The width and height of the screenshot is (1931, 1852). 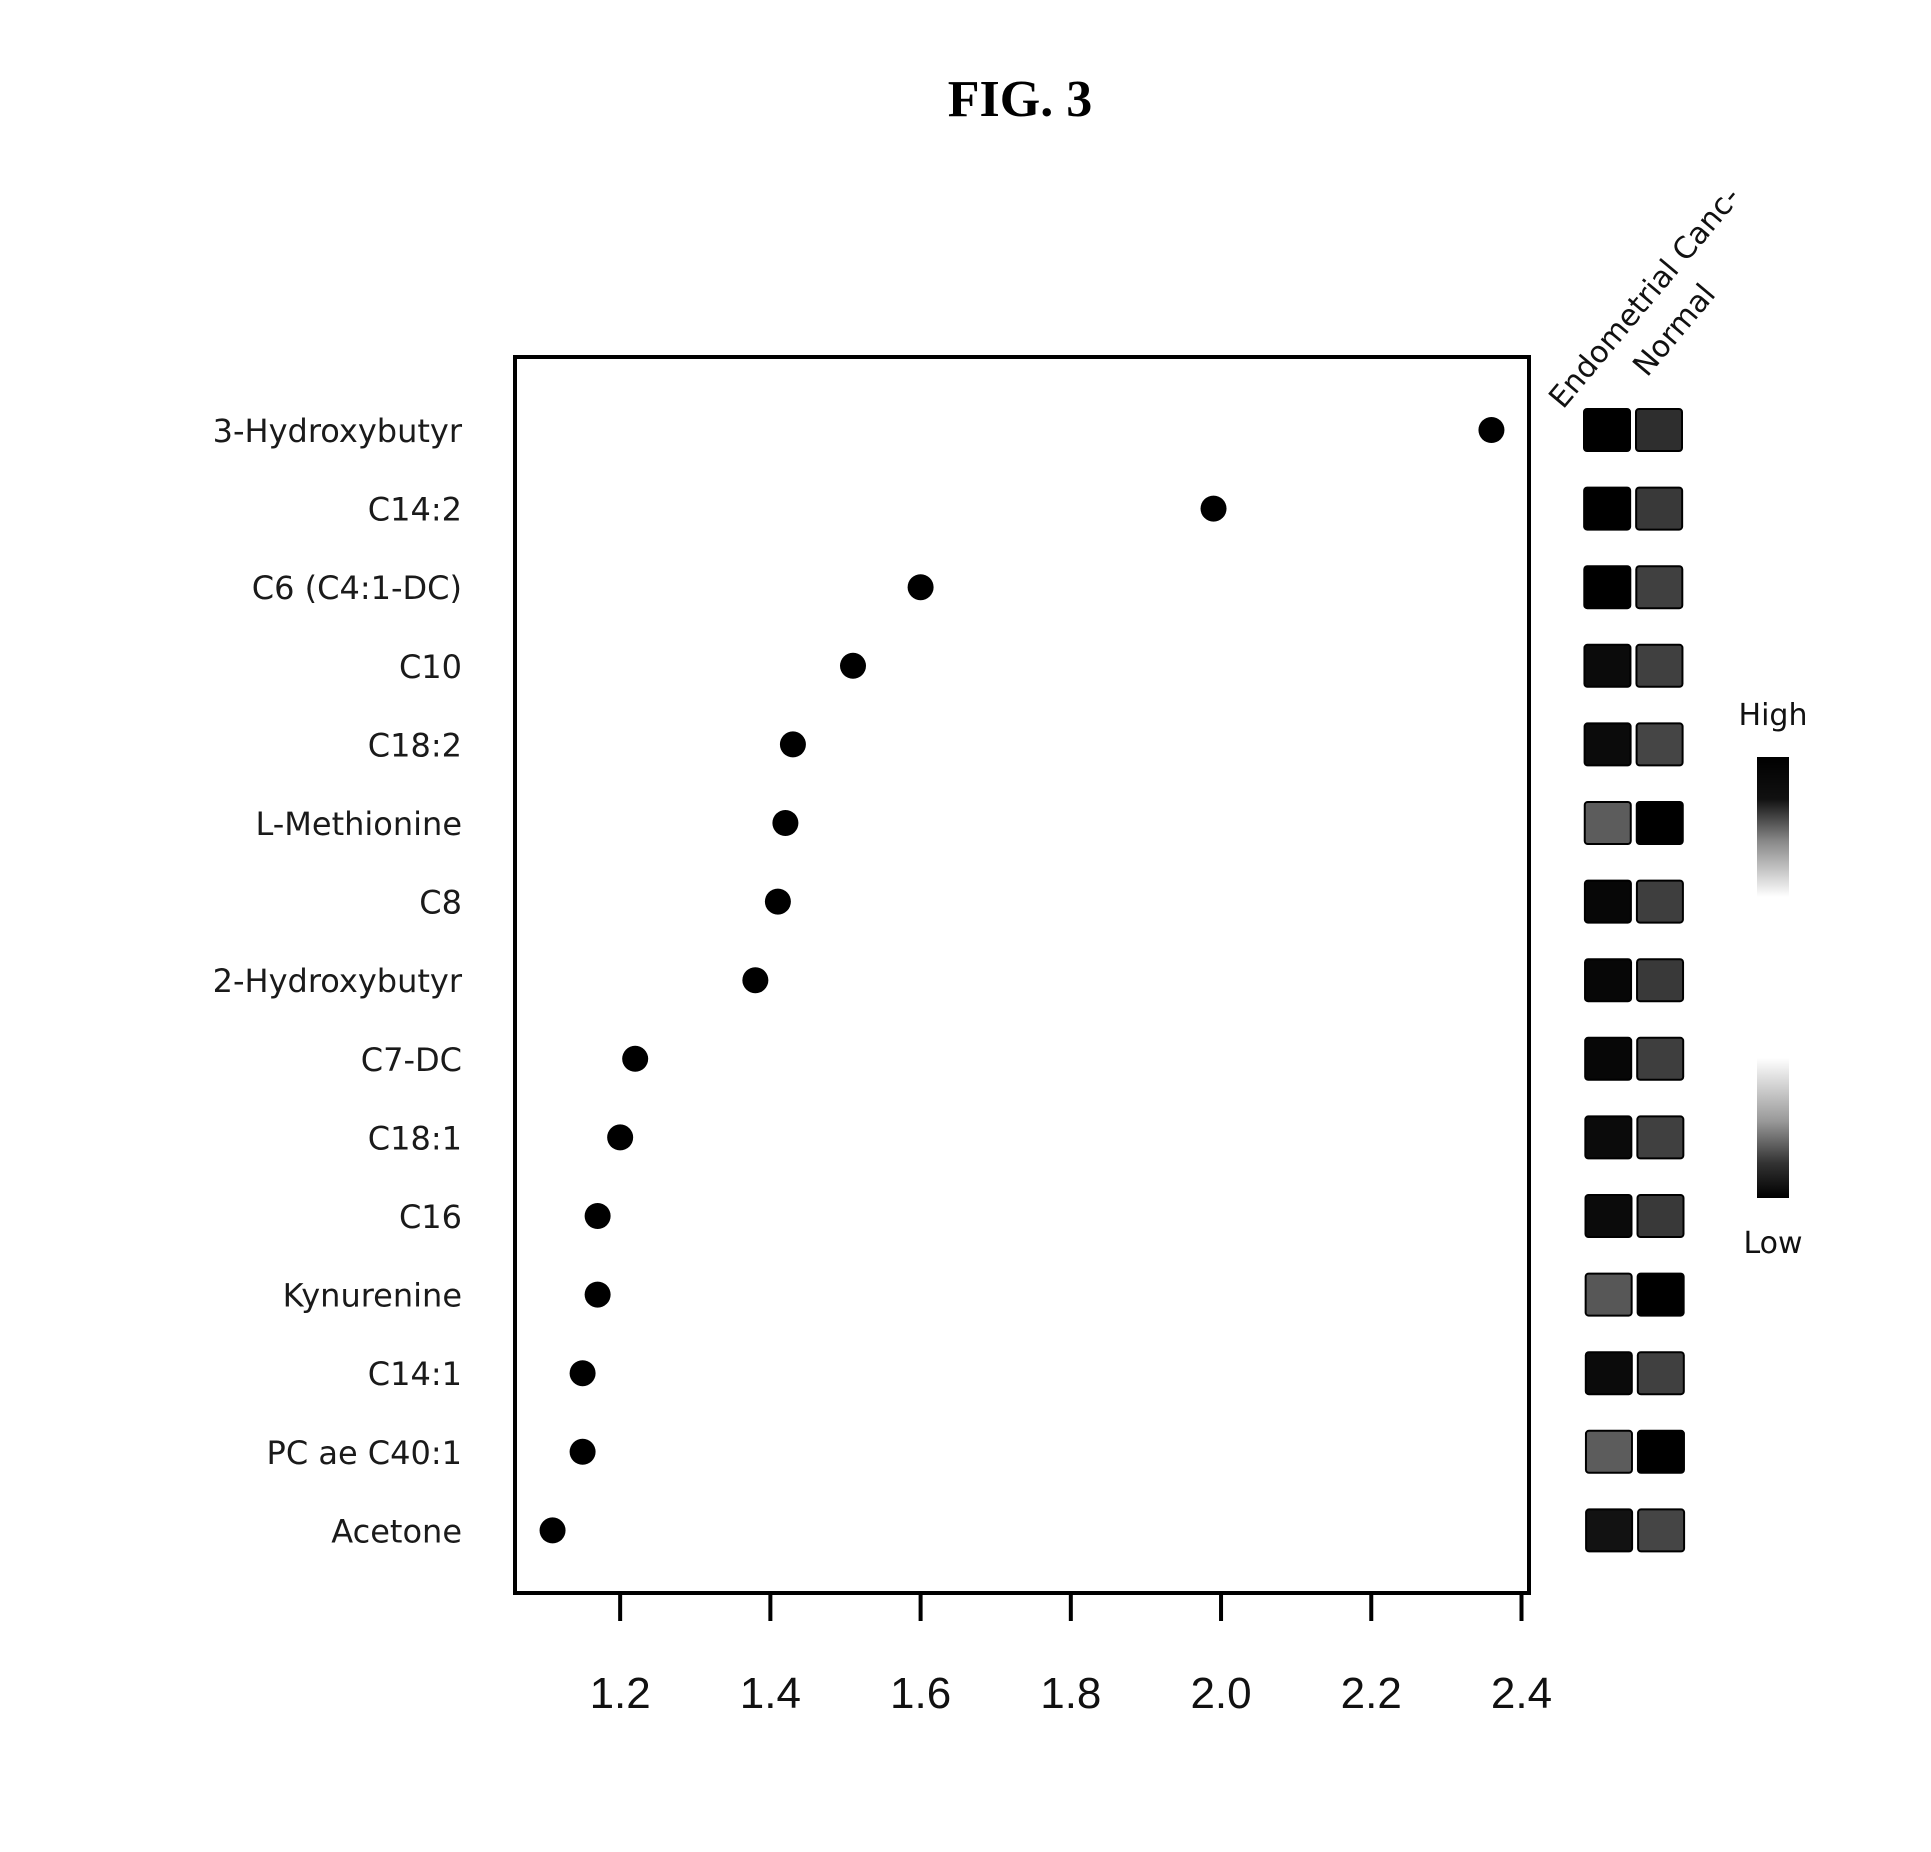 I want to click on category-label: 2-Hydroxybutyr, so click(x=338, y=981).